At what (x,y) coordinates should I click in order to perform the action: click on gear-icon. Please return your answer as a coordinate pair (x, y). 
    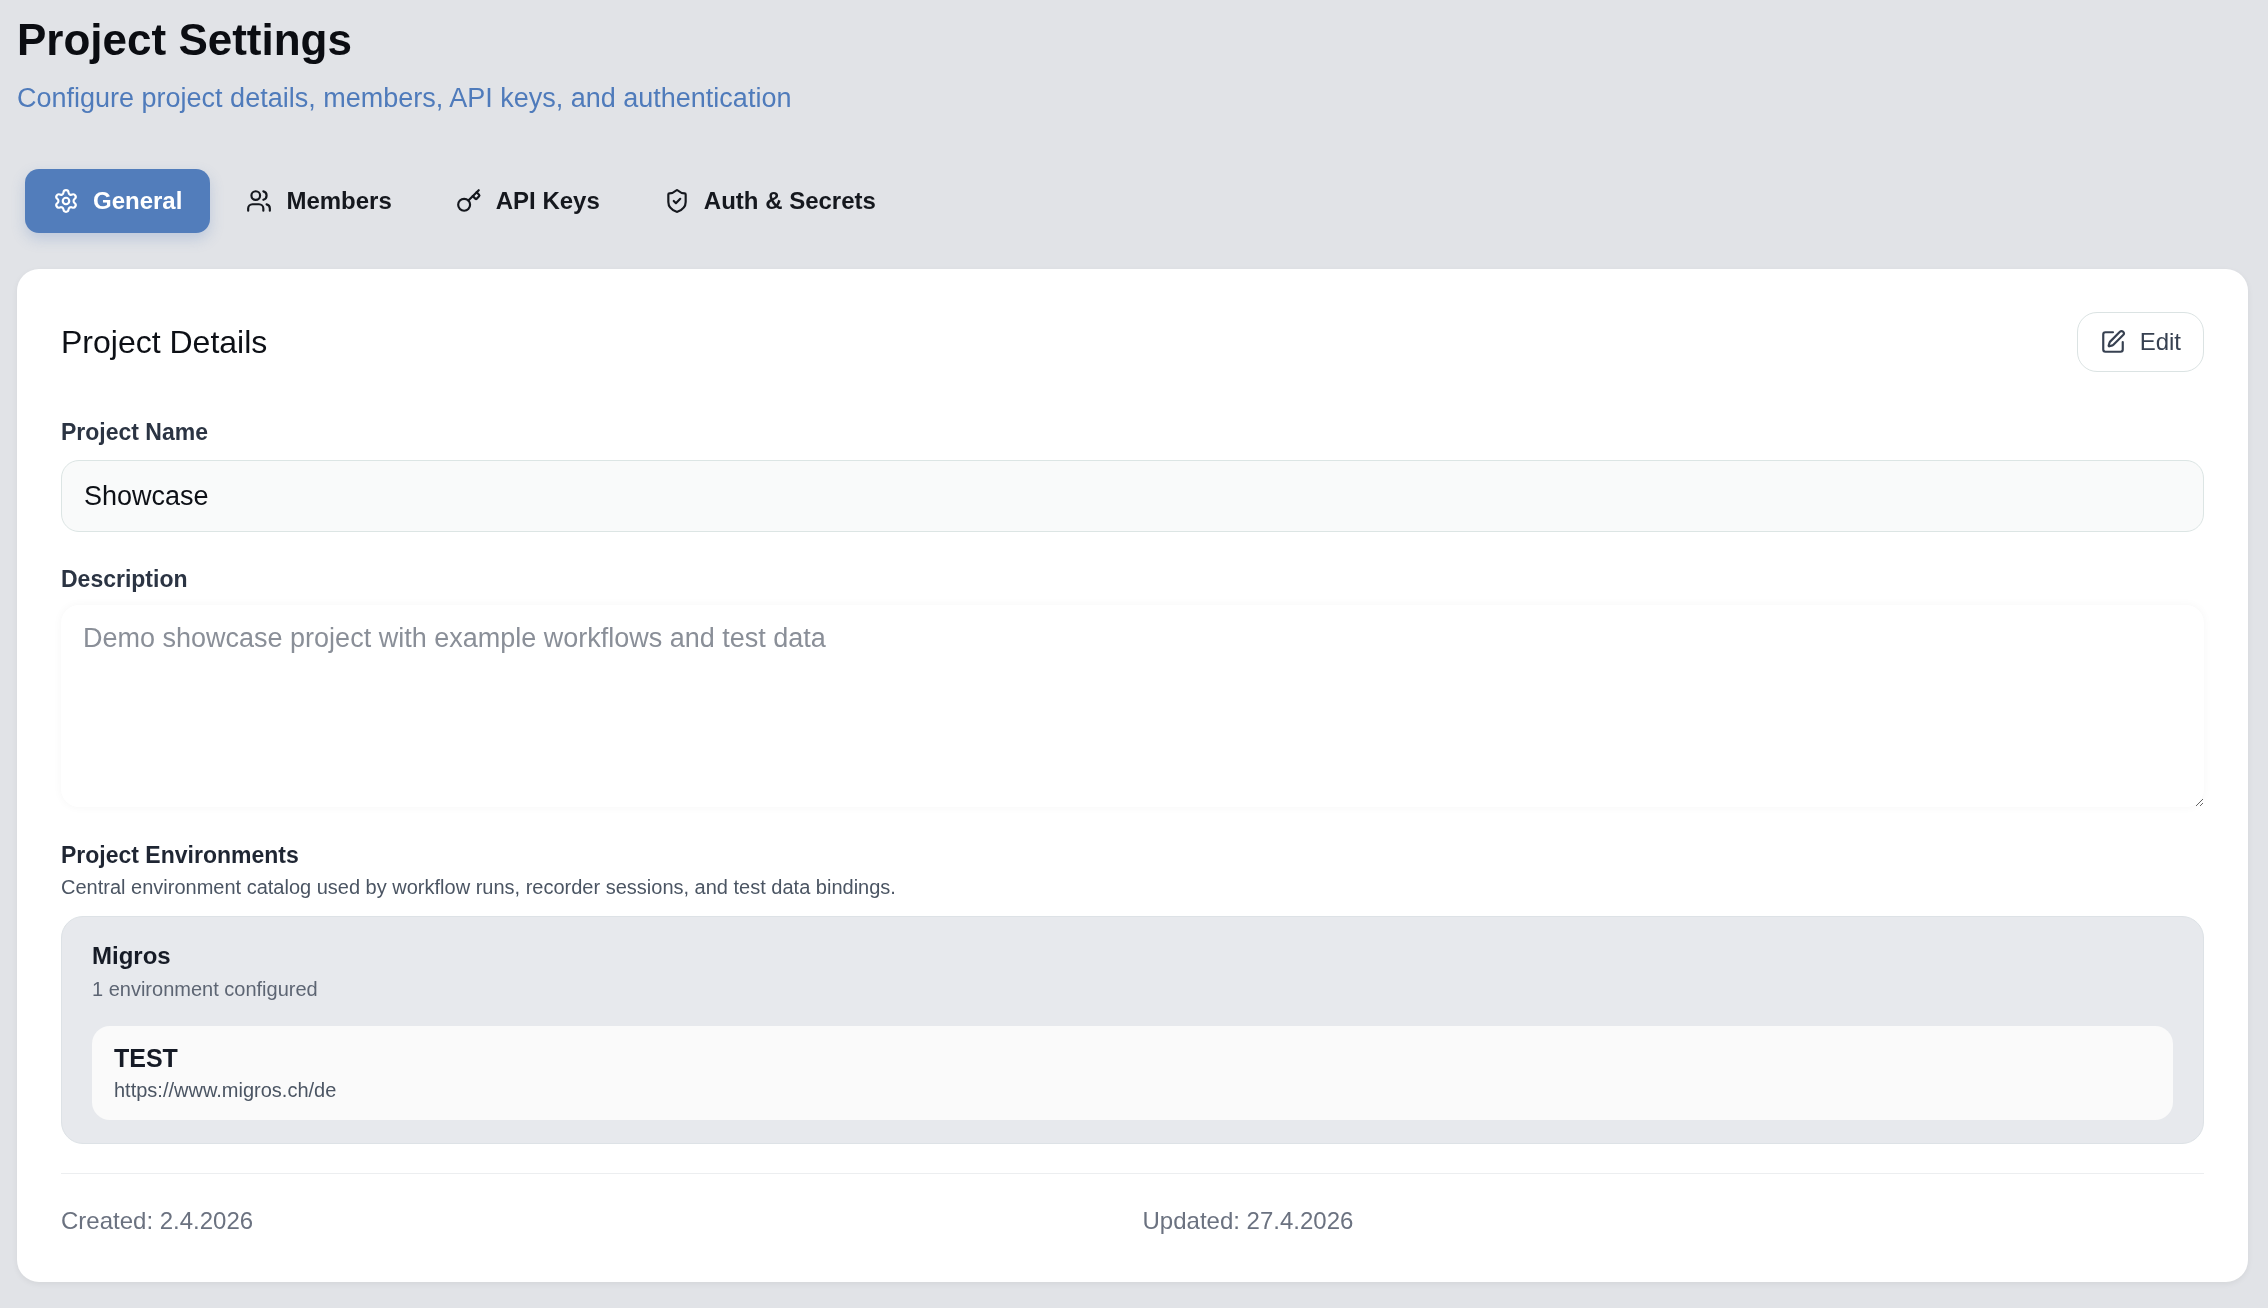
    Looking at the image, I should click on (66, 201).